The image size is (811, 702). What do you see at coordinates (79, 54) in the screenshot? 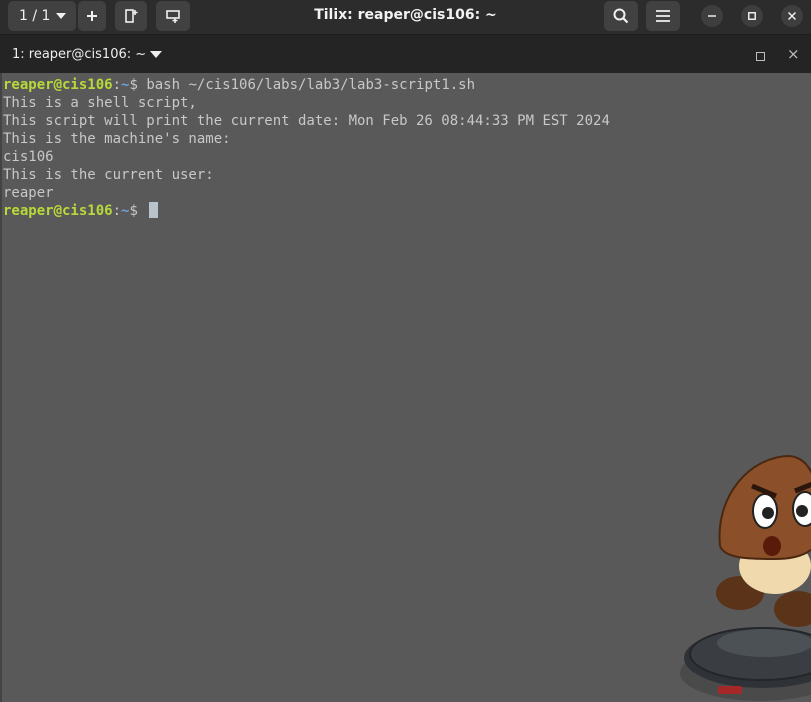
I see `terminal-tab-title: 1: reaper@cis106: ~` at bounding box center [79, 54].